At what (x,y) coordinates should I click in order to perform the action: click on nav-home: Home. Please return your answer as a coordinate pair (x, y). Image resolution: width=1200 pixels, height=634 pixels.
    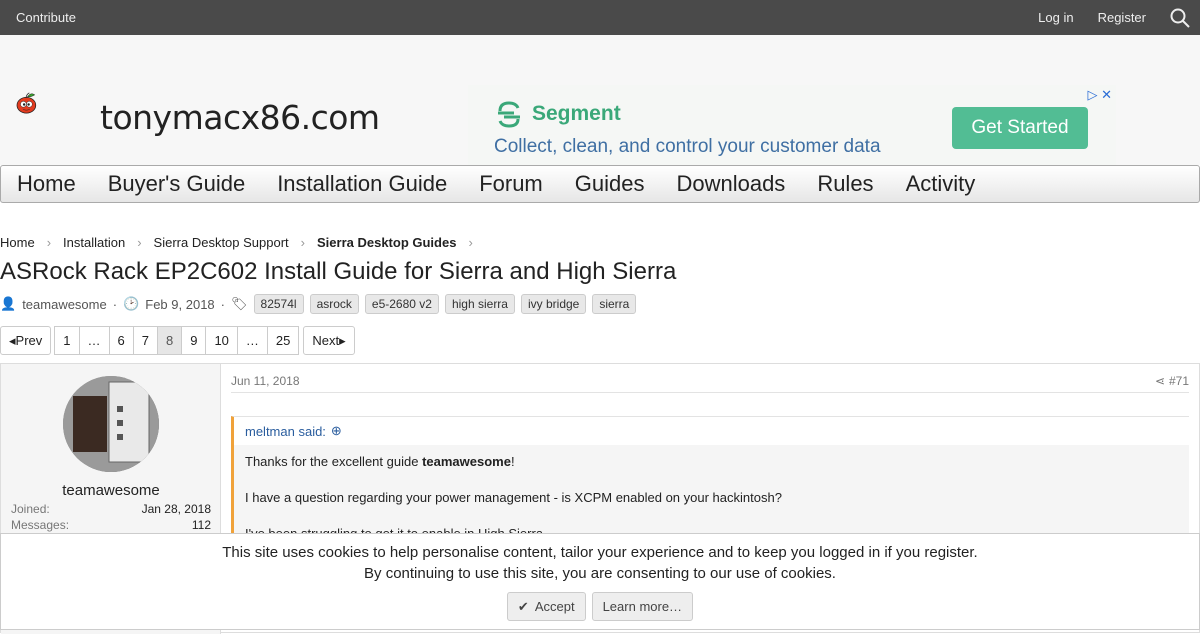
    Looking at the image, I should click on (46, 184).